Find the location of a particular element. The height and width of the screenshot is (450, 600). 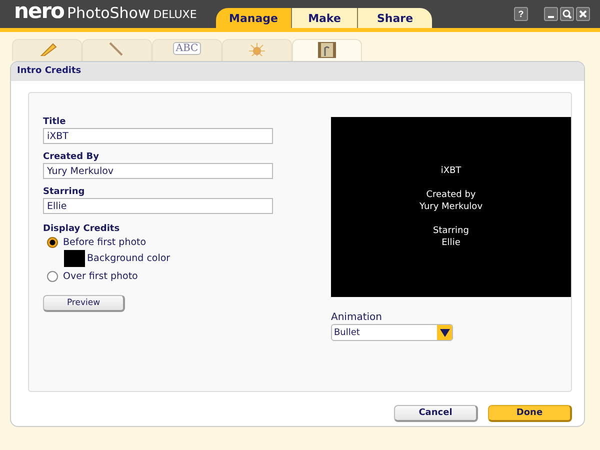

preview-text: Ellie is located at coordinates (451, 243).